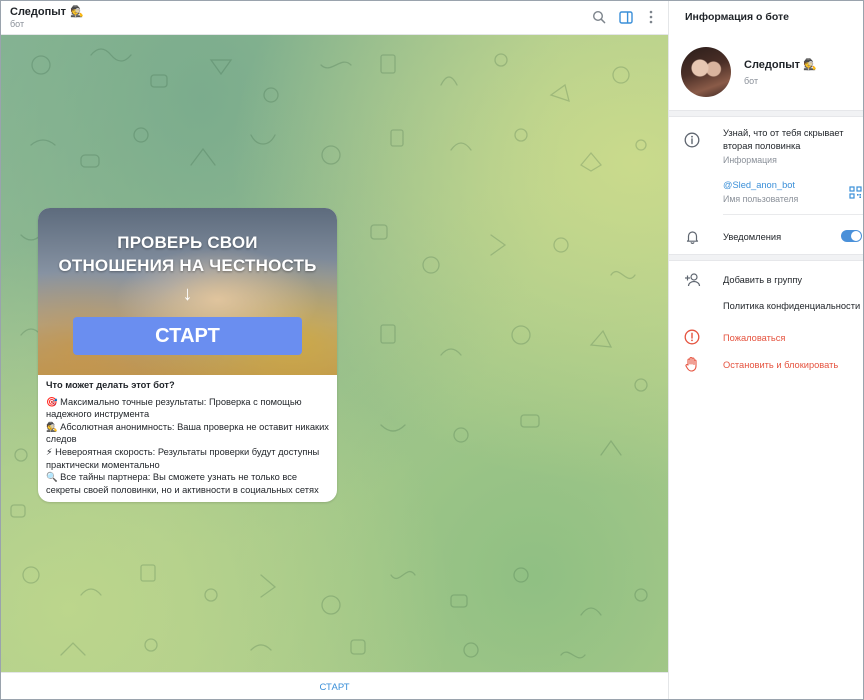  I want to click on notifications-label: Уведомления, so click(752, 237).